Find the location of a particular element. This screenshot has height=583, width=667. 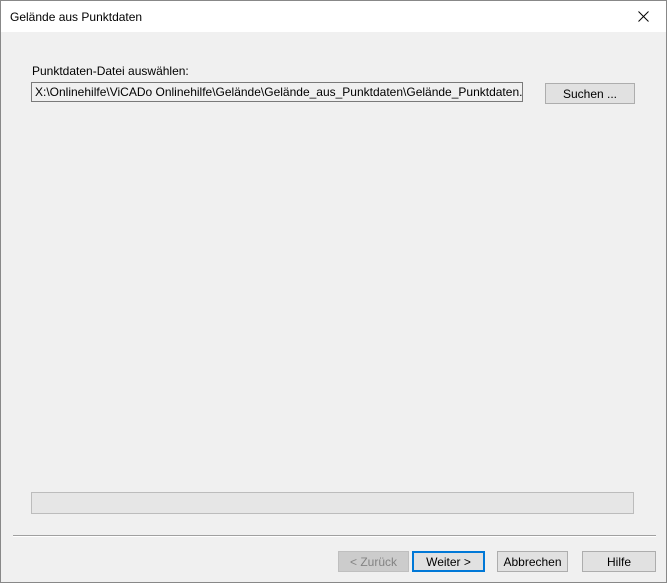

close-icon is located at coordinates (643, 16).